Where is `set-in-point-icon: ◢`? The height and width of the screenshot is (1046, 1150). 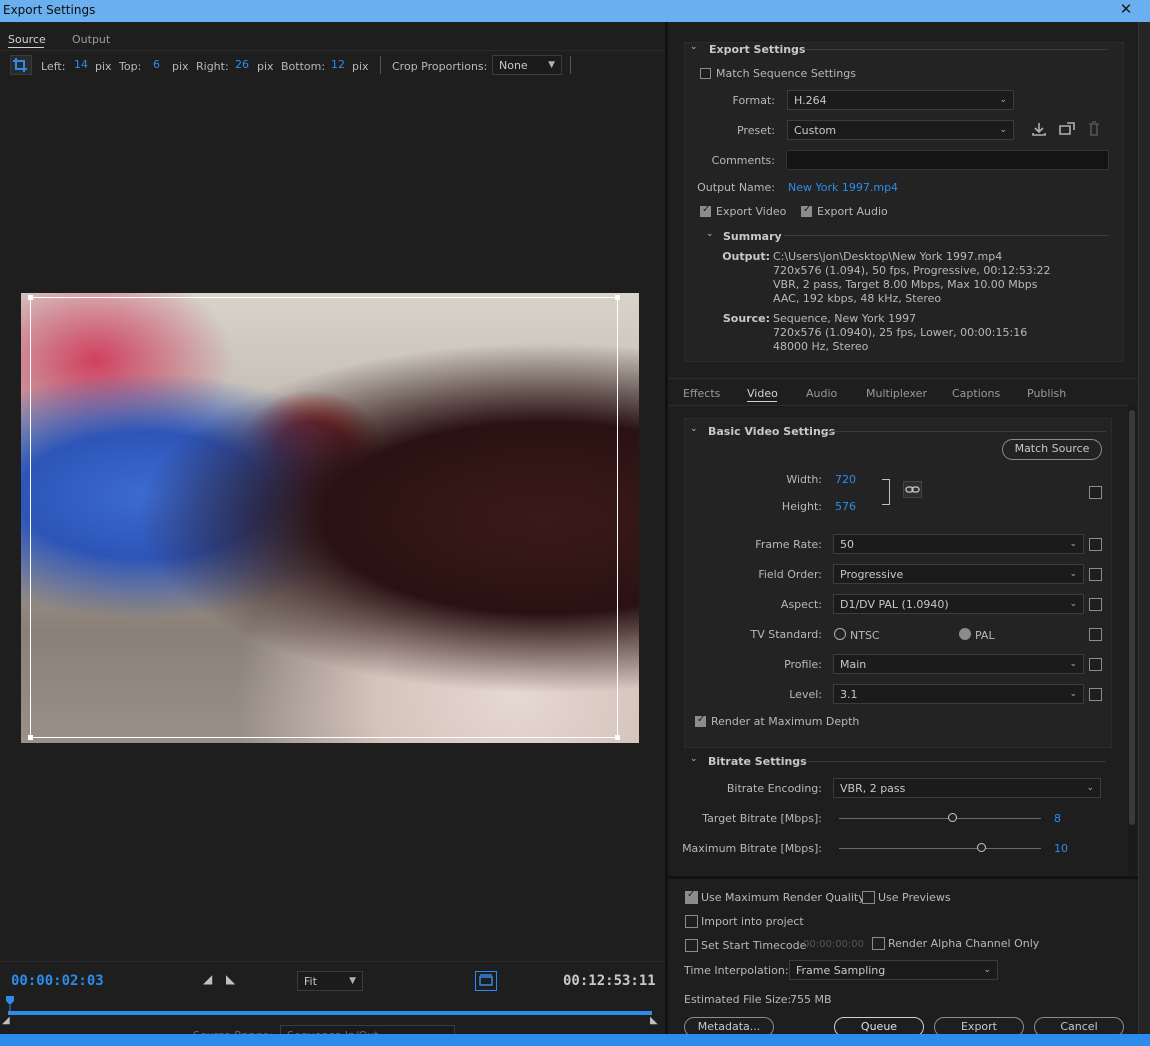 set-in-point-icon: ◢ is located at coordinates (207, 979).